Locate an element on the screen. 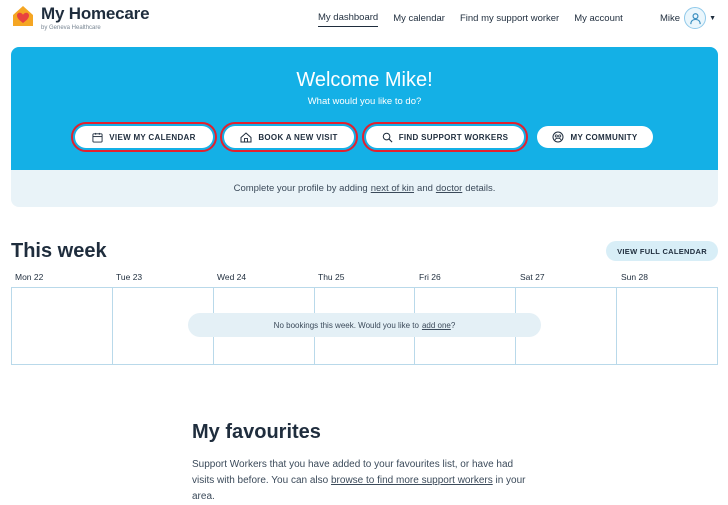  book-new-visit-button: BOOK A NEW VISIT is located at coordinates (289, 137).